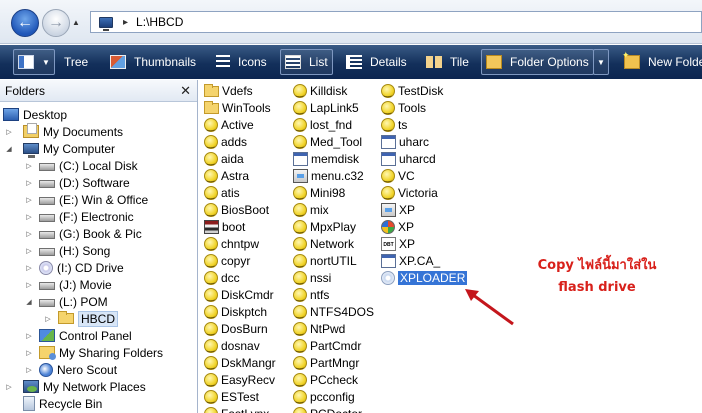  What do you see at coordinates (240, 124) in the screenshot?
I see `file-item: Active` at bounding box center [240, 124].